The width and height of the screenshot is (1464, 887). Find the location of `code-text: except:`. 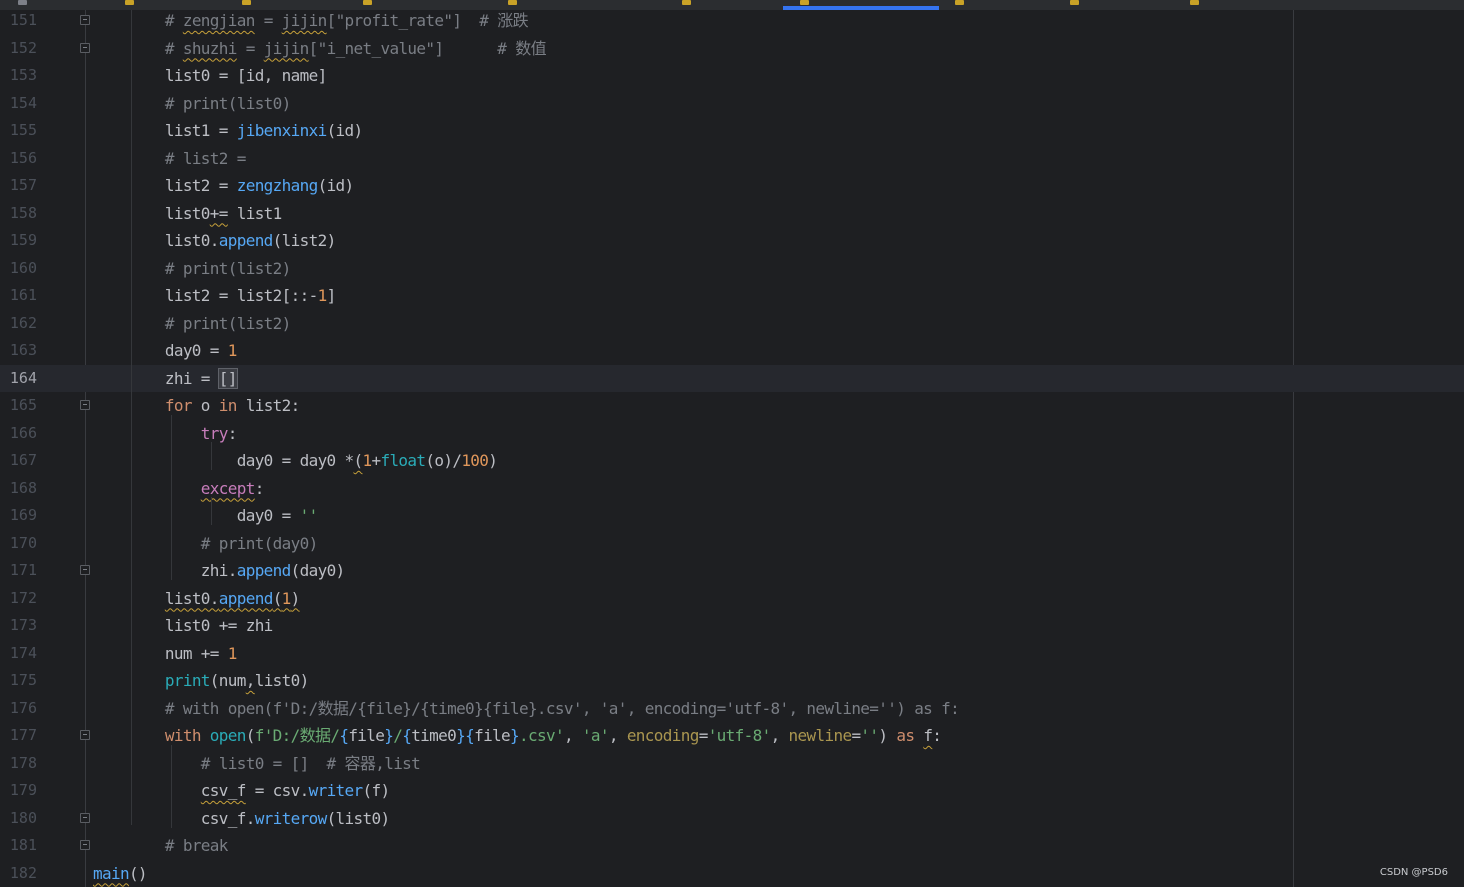

code-text: except: is located at coordinates (179, 489).